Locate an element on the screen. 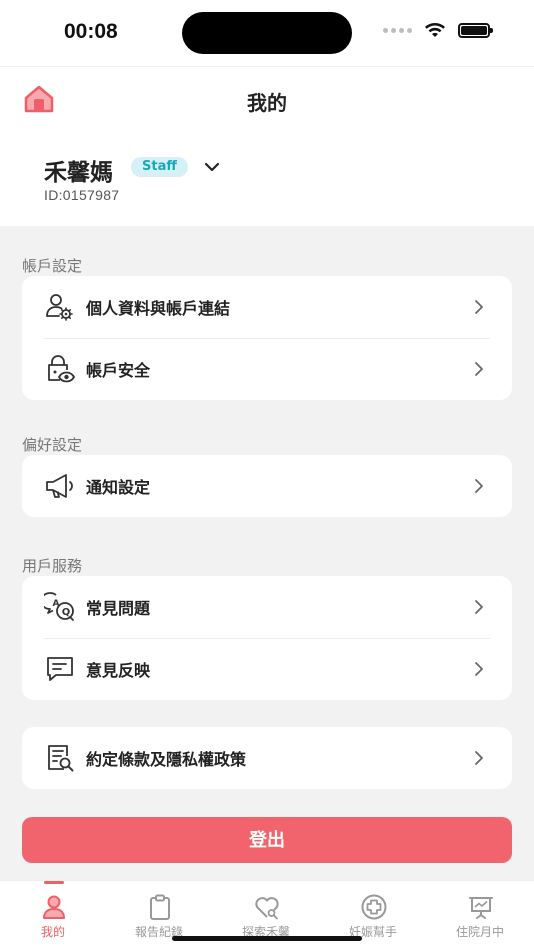 The height and width of the screenshot is (950, 534). section-title-preferences: 偏好設定 is located at coordinates (52, 445).